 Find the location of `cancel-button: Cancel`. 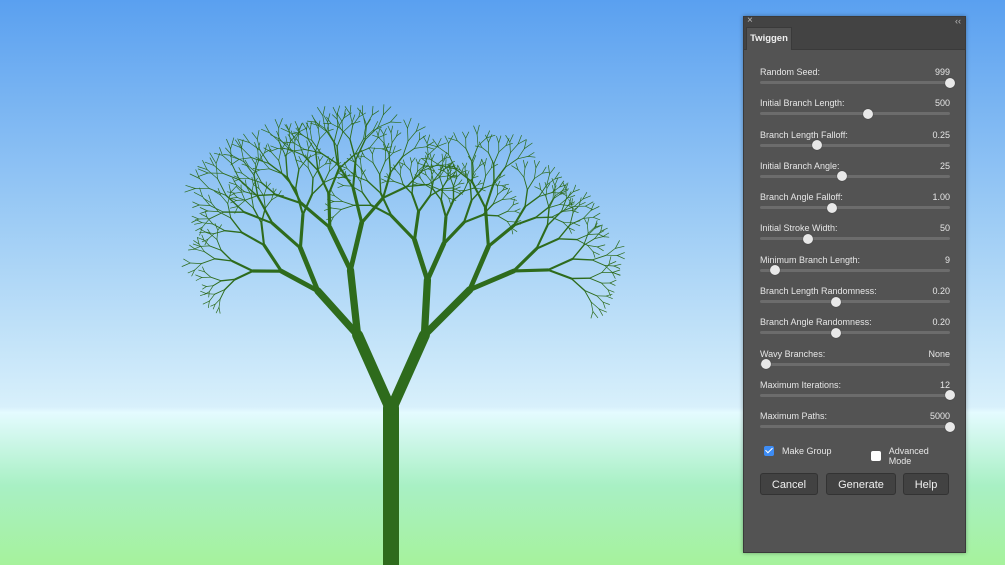

cancel-button: Cancel is located at coordinates (789, 484).